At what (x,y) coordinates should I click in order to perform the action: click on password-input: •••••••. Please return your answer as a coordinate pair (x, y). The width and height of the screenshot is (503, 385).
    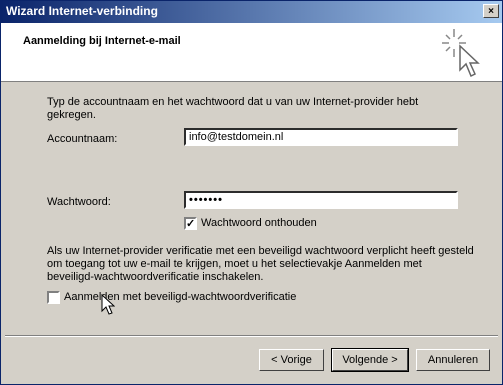
    Looking at the image, I should click on (321, 200).